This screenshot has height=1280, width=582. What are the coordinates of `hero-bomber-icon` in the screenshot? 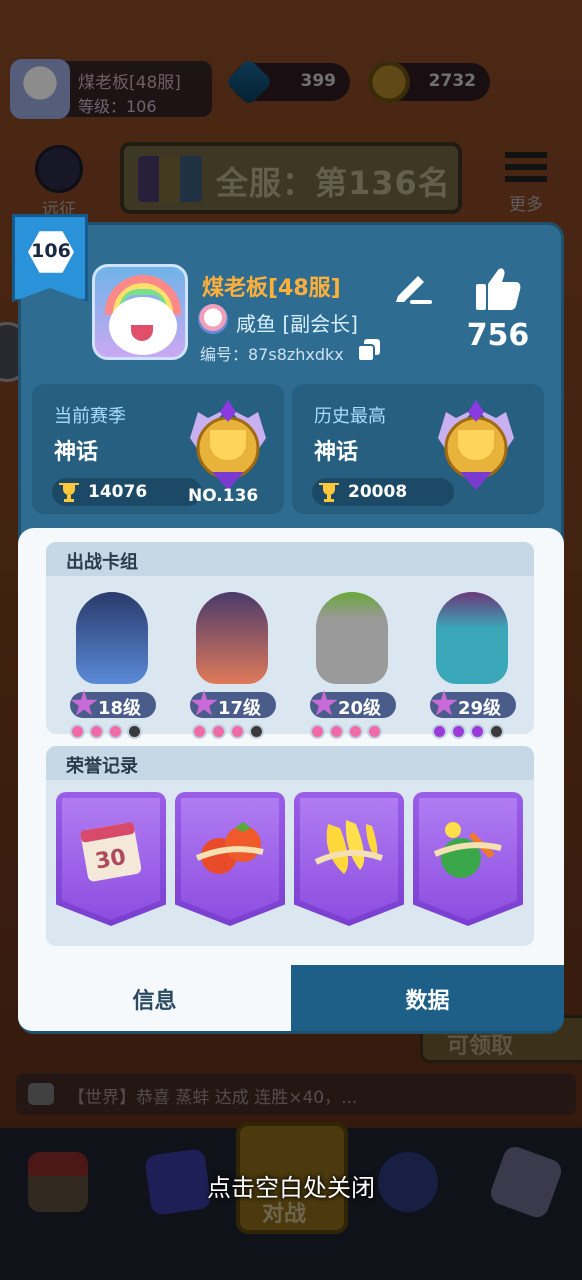 It's located at (232, 638).